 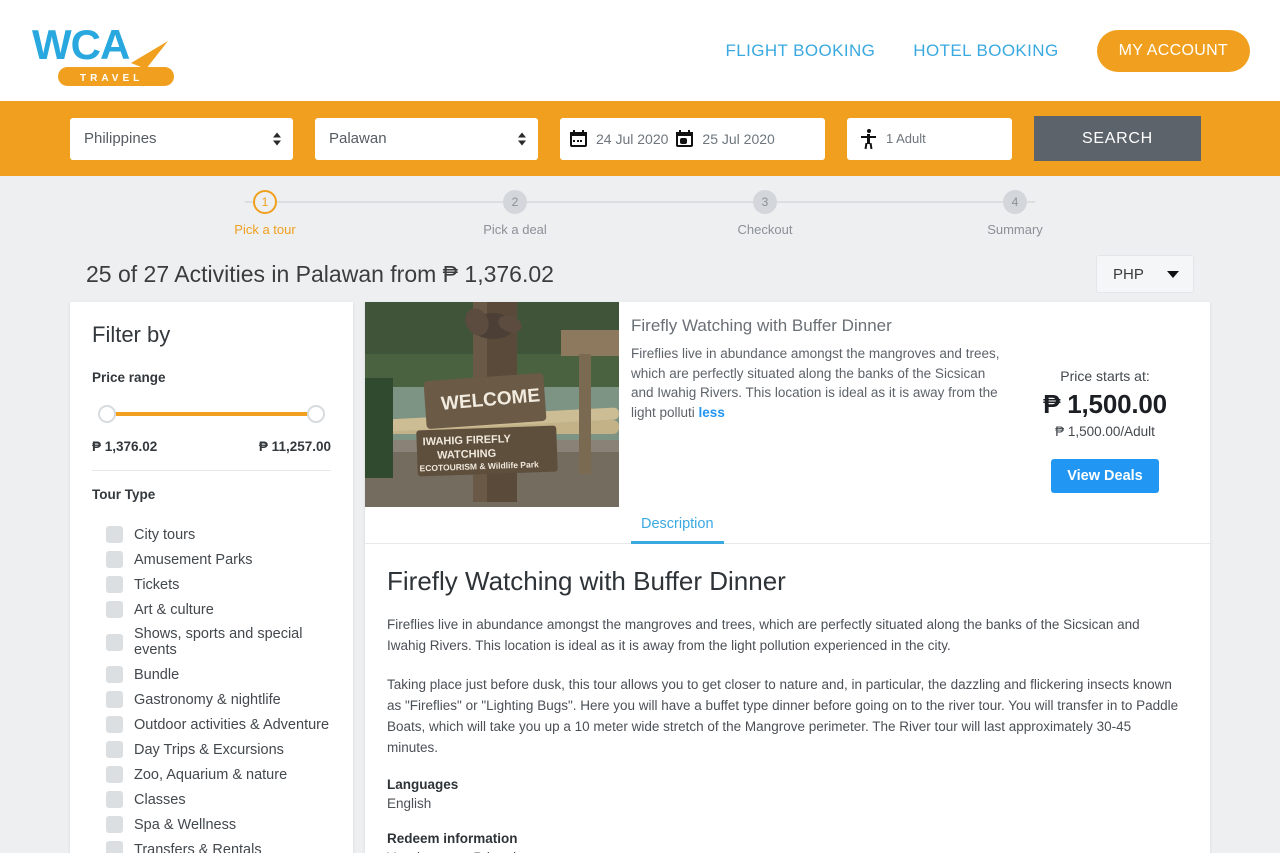 I want to click on filter-option-transfers-rentals: Transfers & Rentals, so click(x=211, y=845).